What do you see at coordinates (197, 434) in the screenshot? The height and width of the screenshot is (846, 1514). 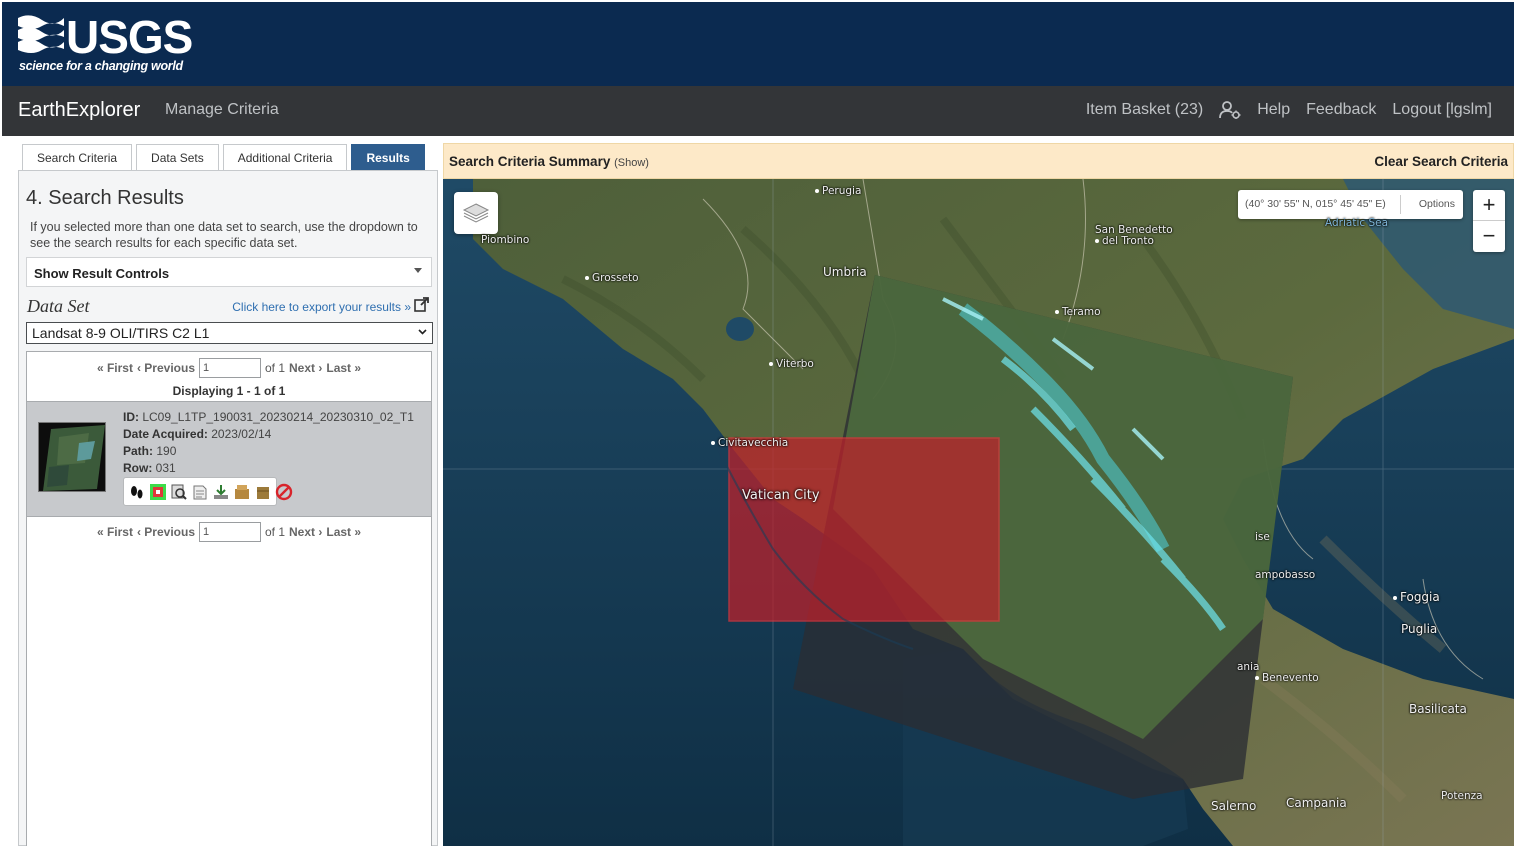 I see `result-date: Date Acquired: 2023/02/14` at bounding box center [197, 434].